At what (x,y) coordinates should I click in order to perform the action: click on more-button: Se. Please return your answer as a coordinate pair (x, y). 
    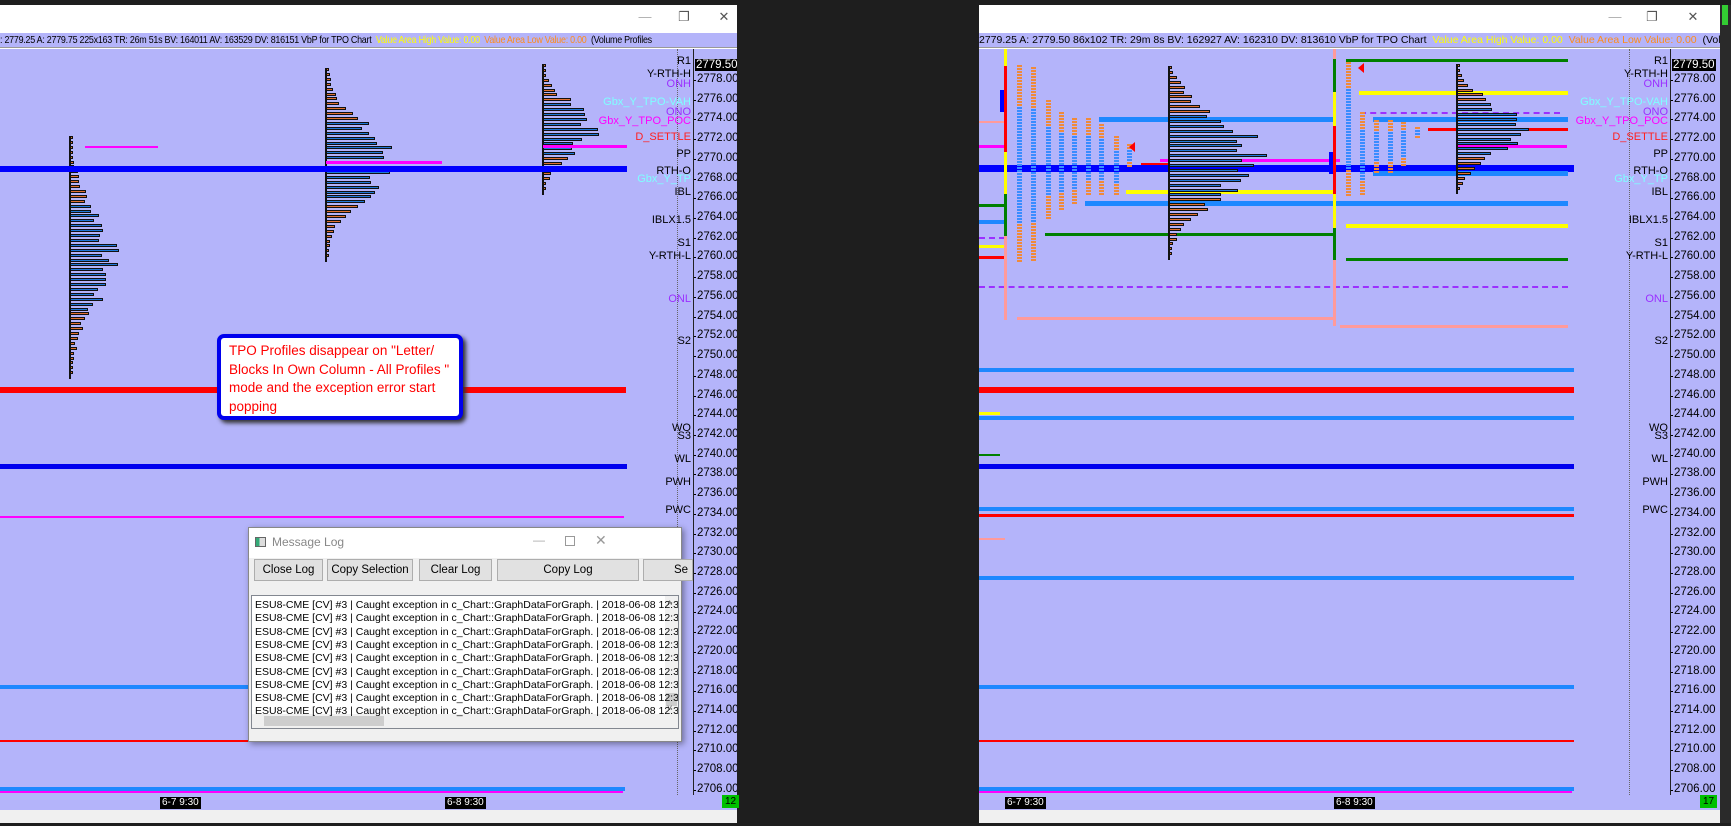
    Looking at the image, I should click on (668, 570).